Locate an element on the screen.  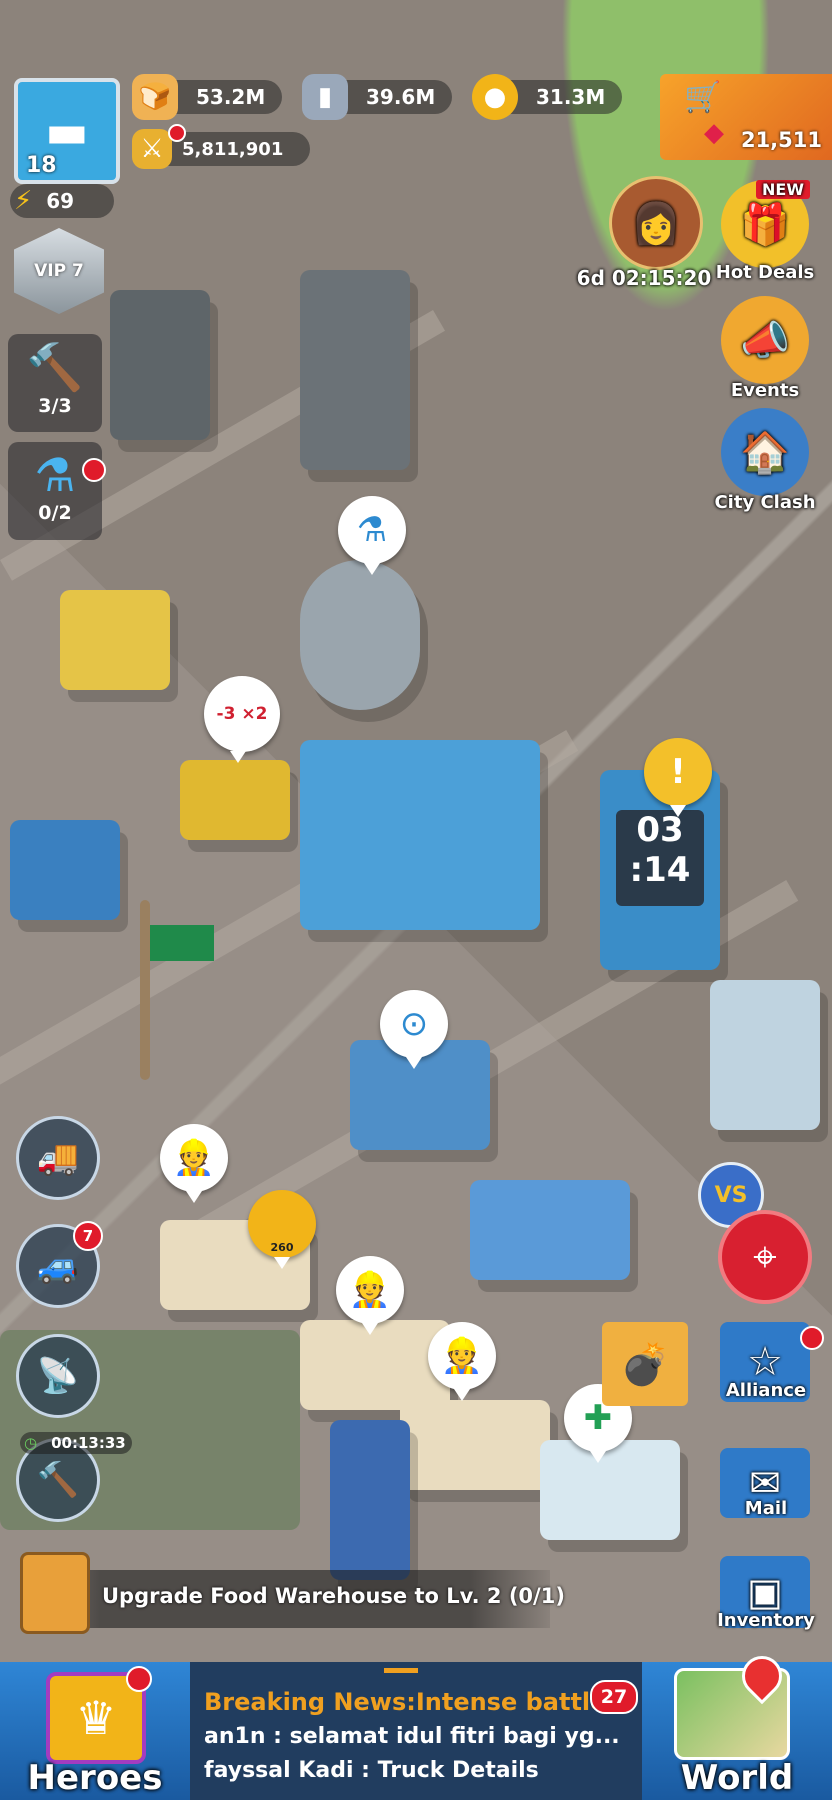
trucks-button: 🚙 7 is located at coordinates (59, 1264).